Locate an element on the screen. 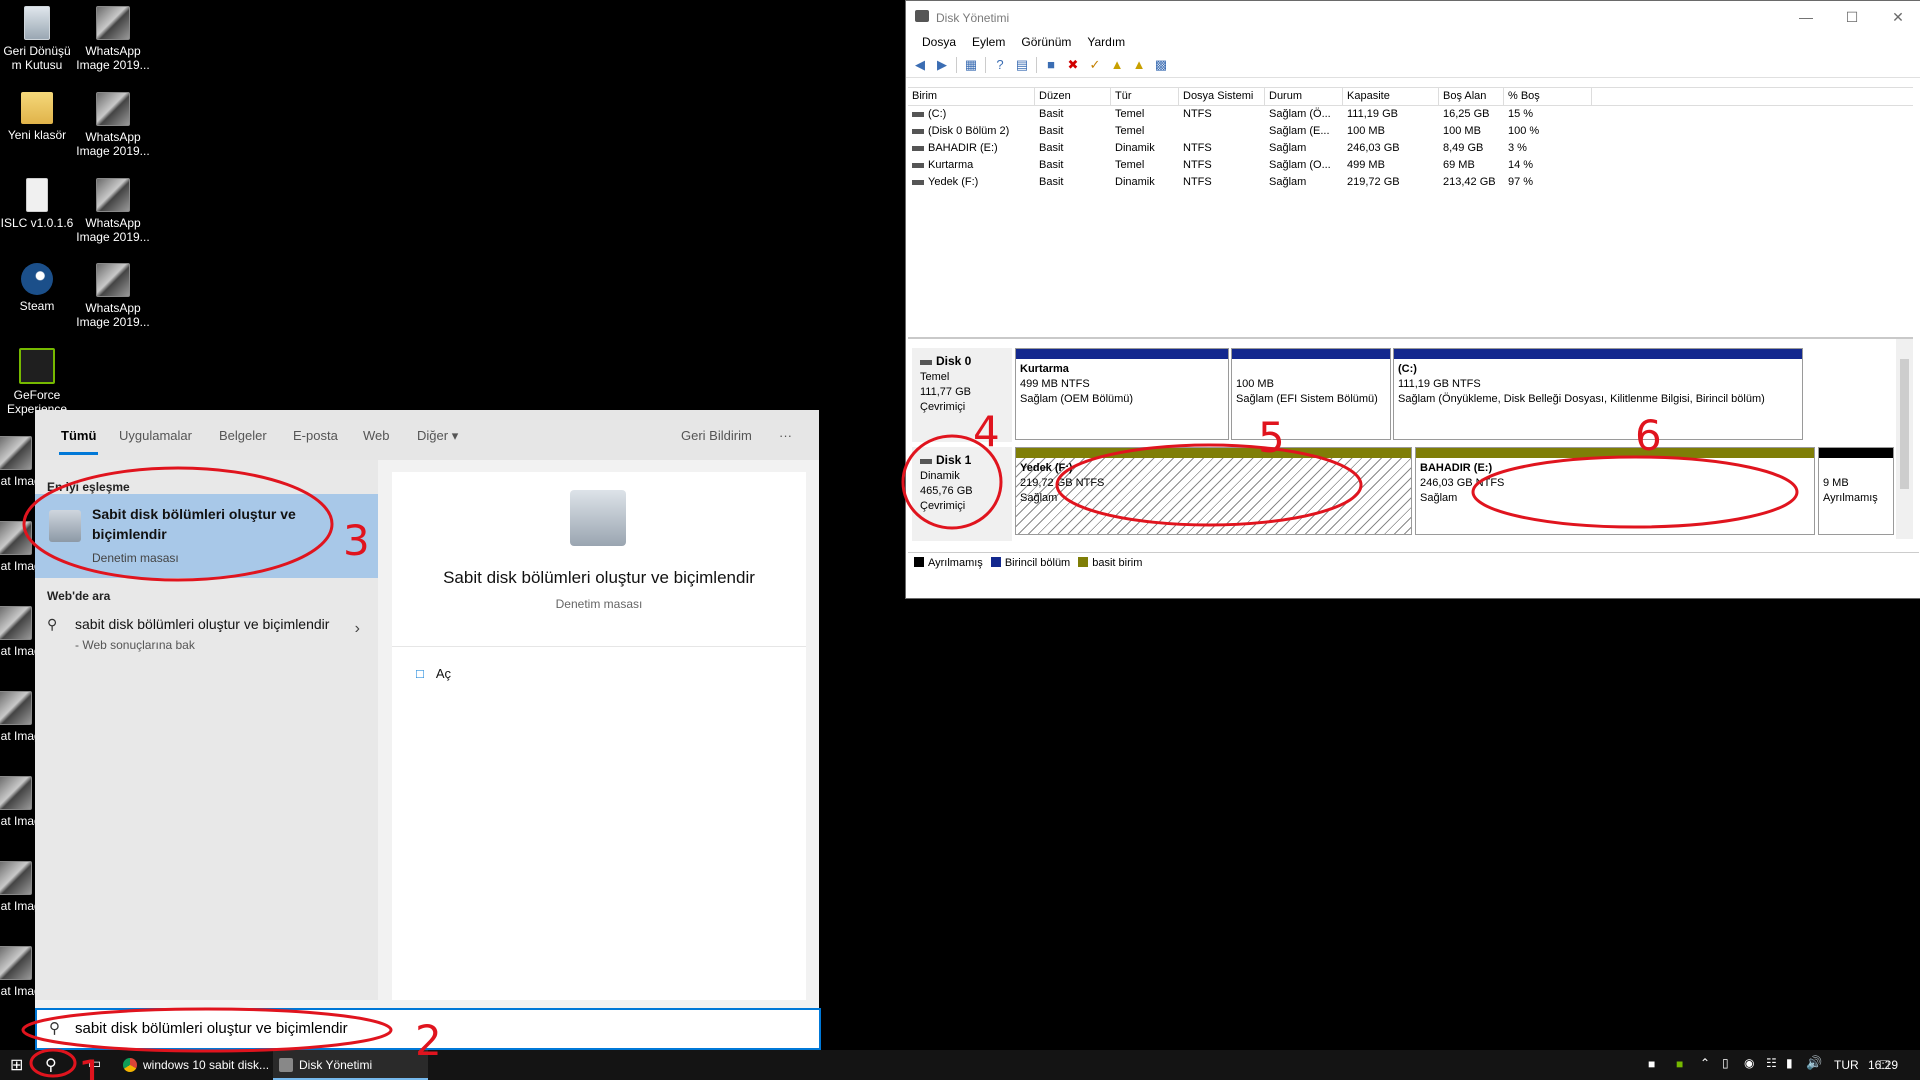  chrome-icon is located at coordinates (130, 1065).